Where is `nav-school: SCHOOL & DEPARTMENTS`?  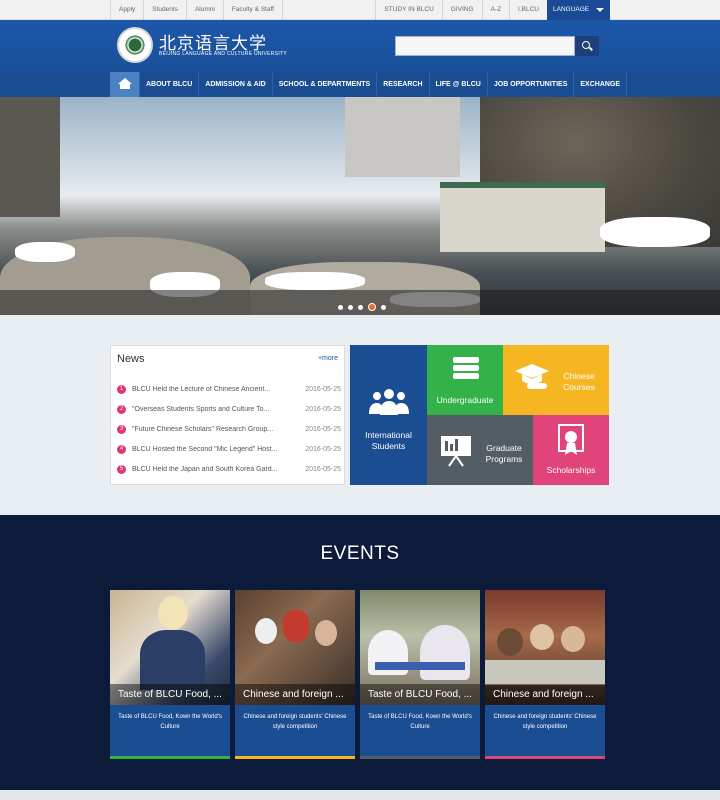
nav-school: SCHOOL & DEPARTMENTS is located at coordinates (325, 84).